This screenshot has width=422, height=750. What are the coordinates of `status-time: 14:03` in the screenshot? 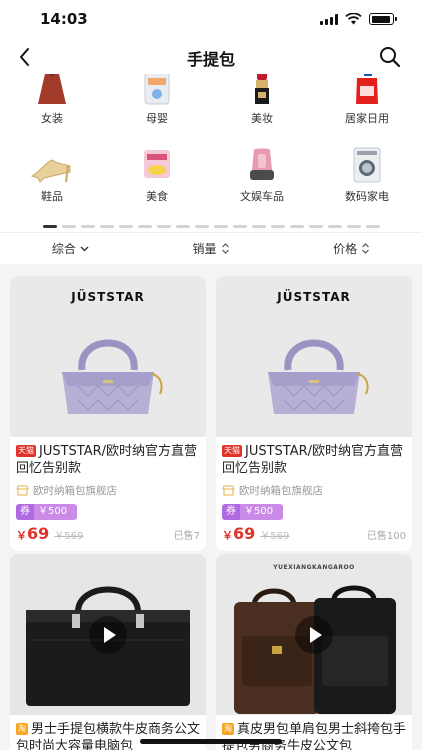 It's located at (64, 19).